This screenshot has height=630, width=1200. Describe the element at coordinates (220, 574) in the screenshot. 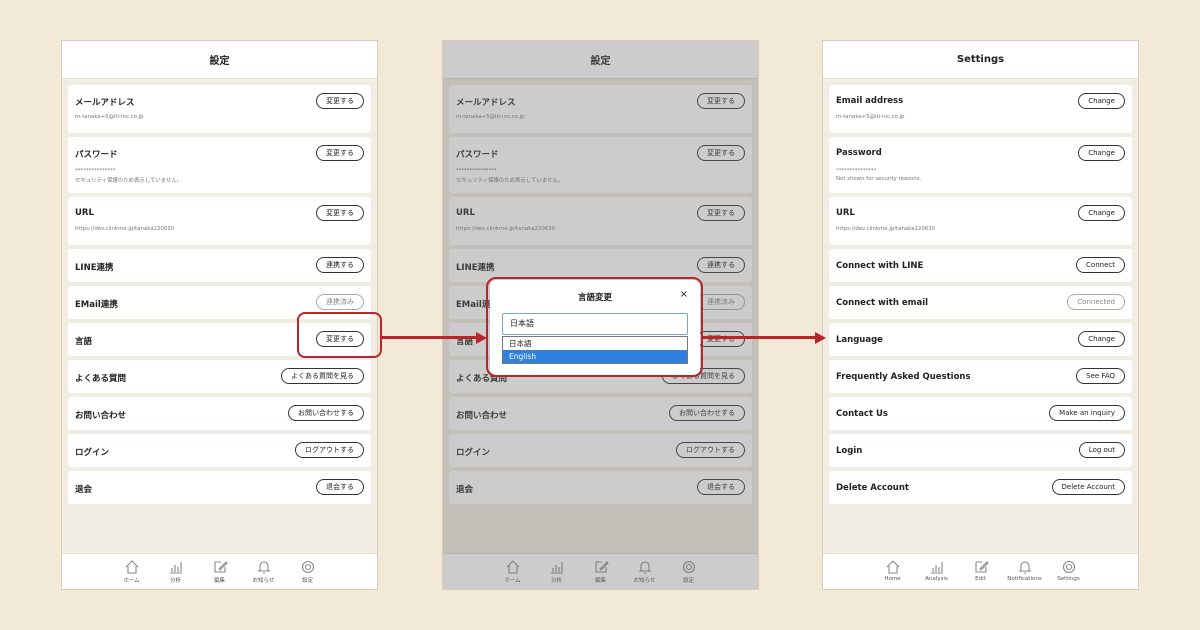

I see `tab-edit: 編集` at that location.